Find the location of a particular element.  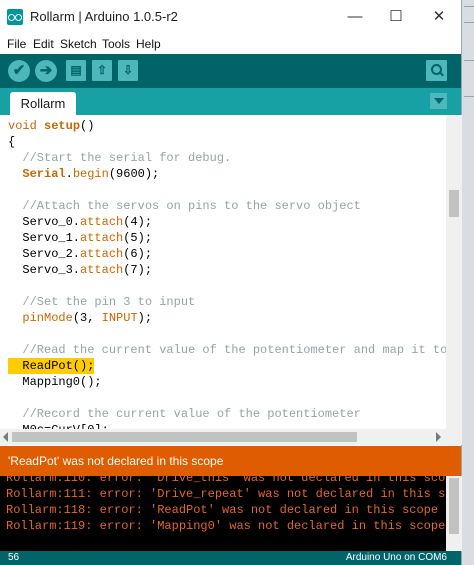

minimize-button: — is located at coordinates (355, 17).